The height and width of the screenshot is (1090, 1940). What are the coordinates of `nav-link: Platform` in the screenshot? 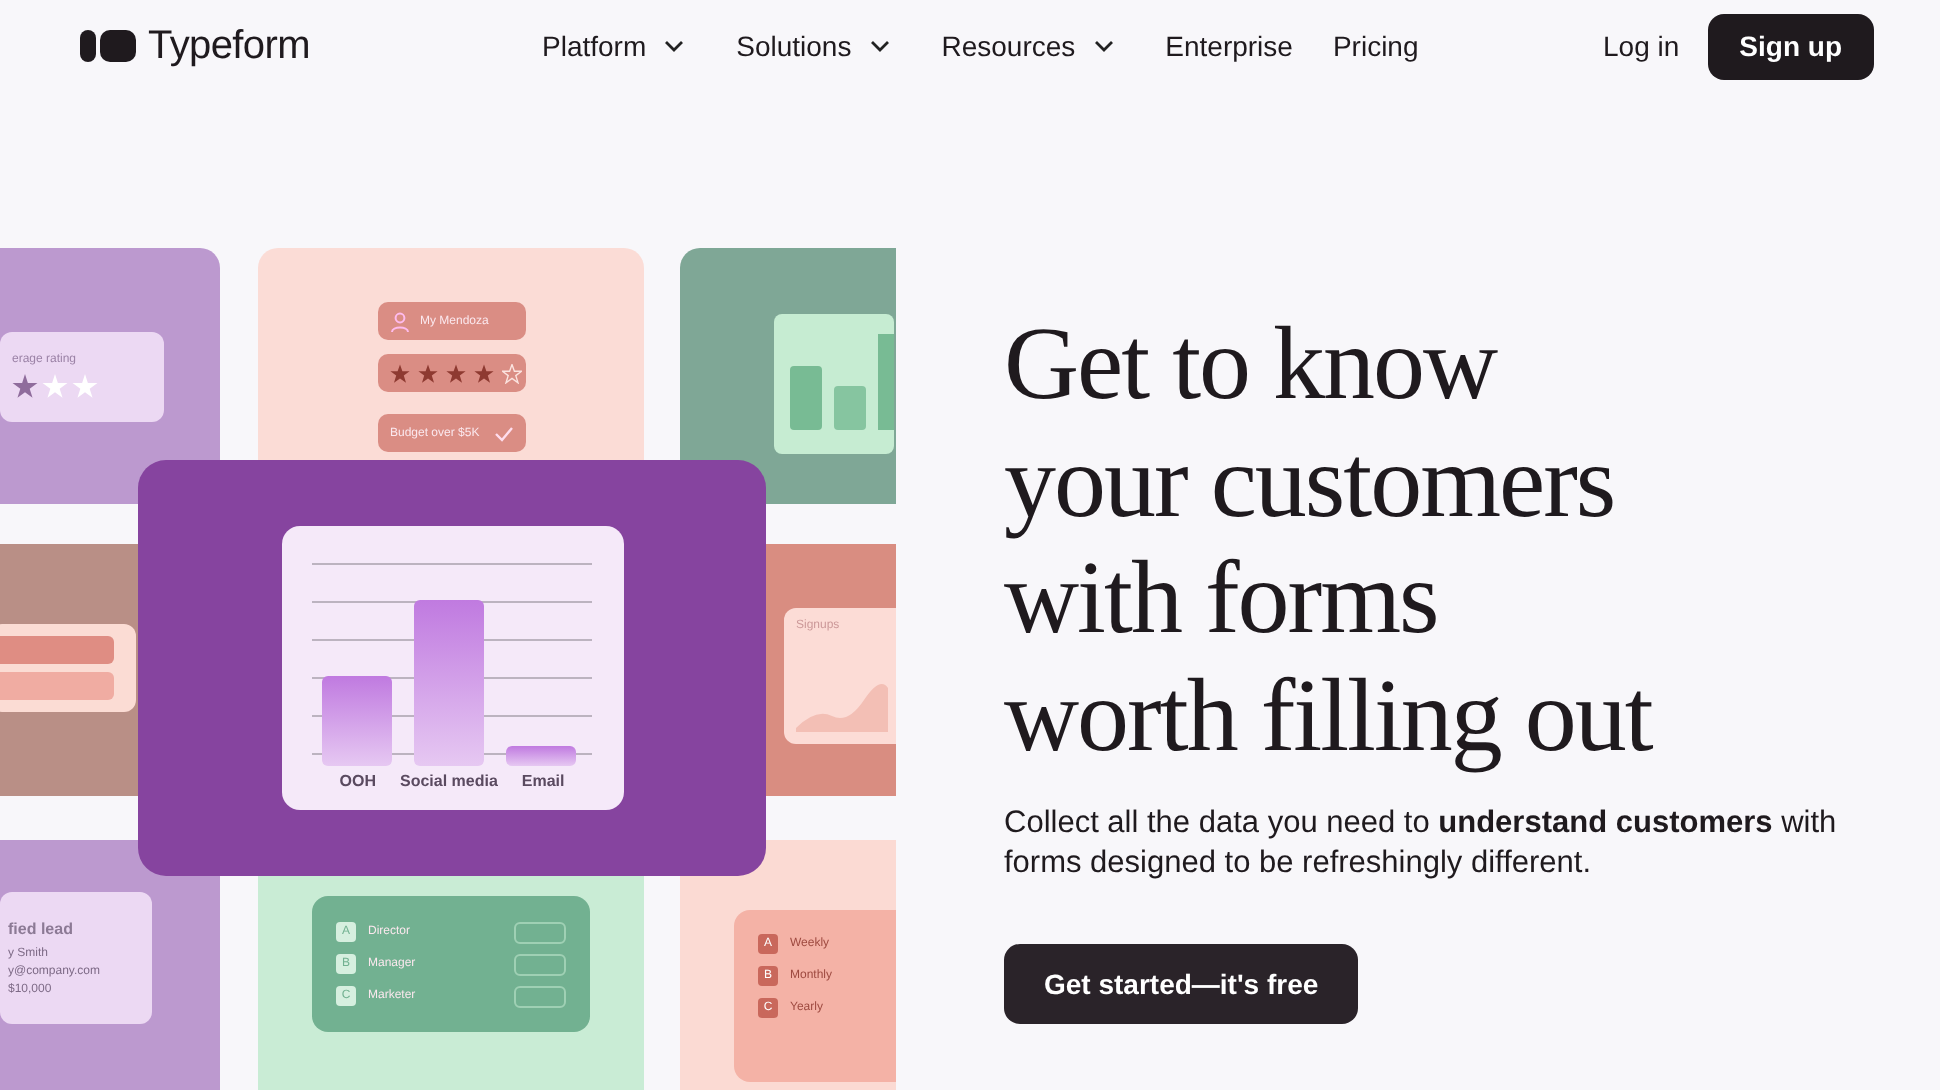 It's located at (613, 46).